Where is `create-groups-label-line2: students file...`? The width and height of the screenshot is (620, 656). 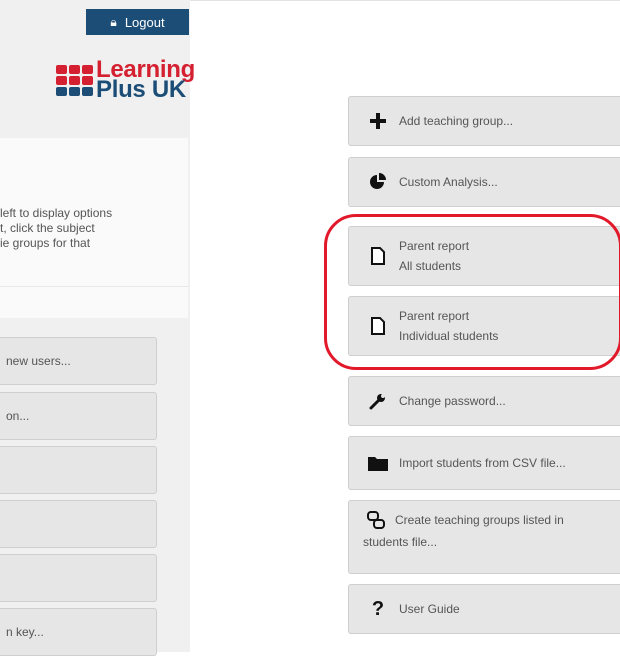 create-groups-label-line2: students file... is located at coordinates (400, 542).